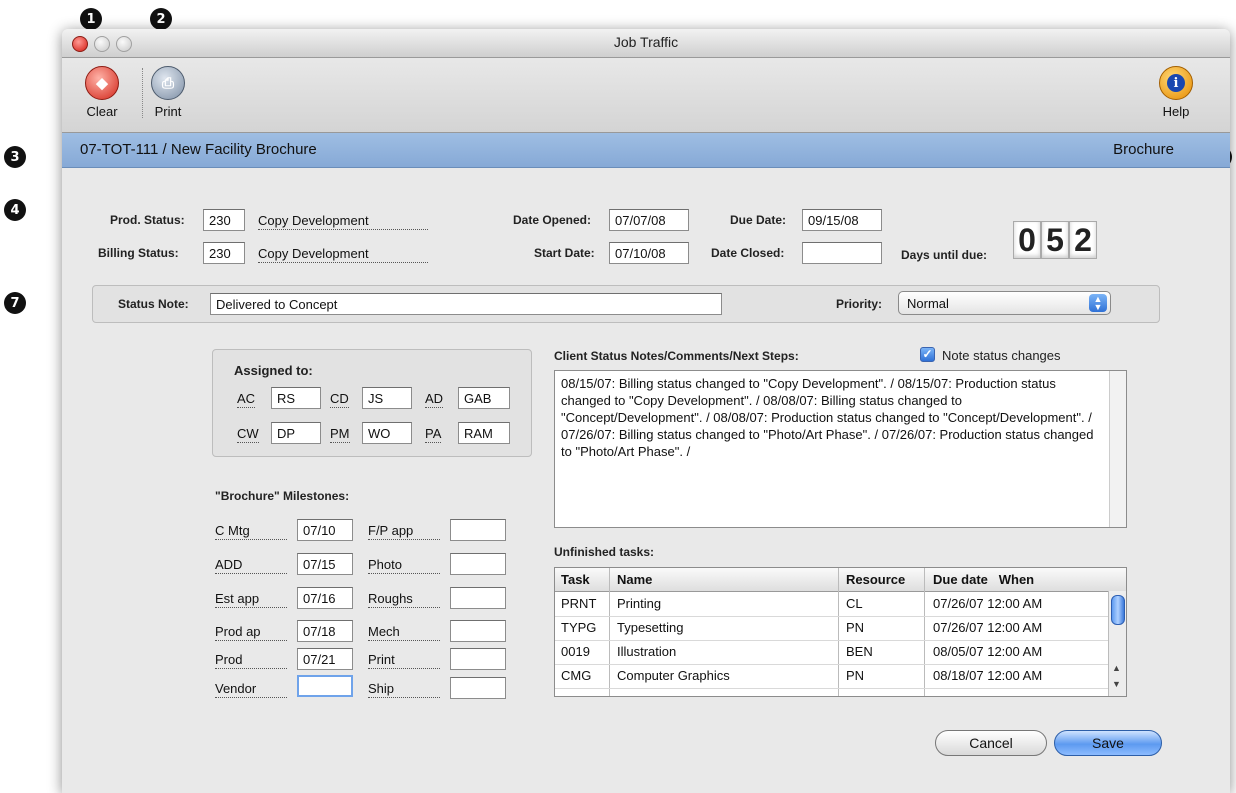 The image size is (1236, 793). What do you see at coordinates (1176, 83) in the screenshot?
I see `info-icon: i` at bounding box center [1176, 83].